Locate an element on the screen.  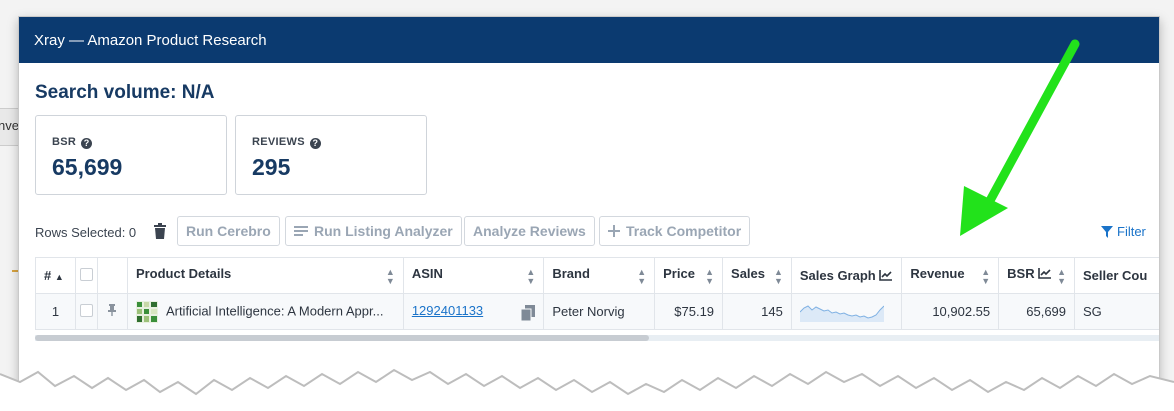
sales-sparkline is located at coordinates (842, 313).